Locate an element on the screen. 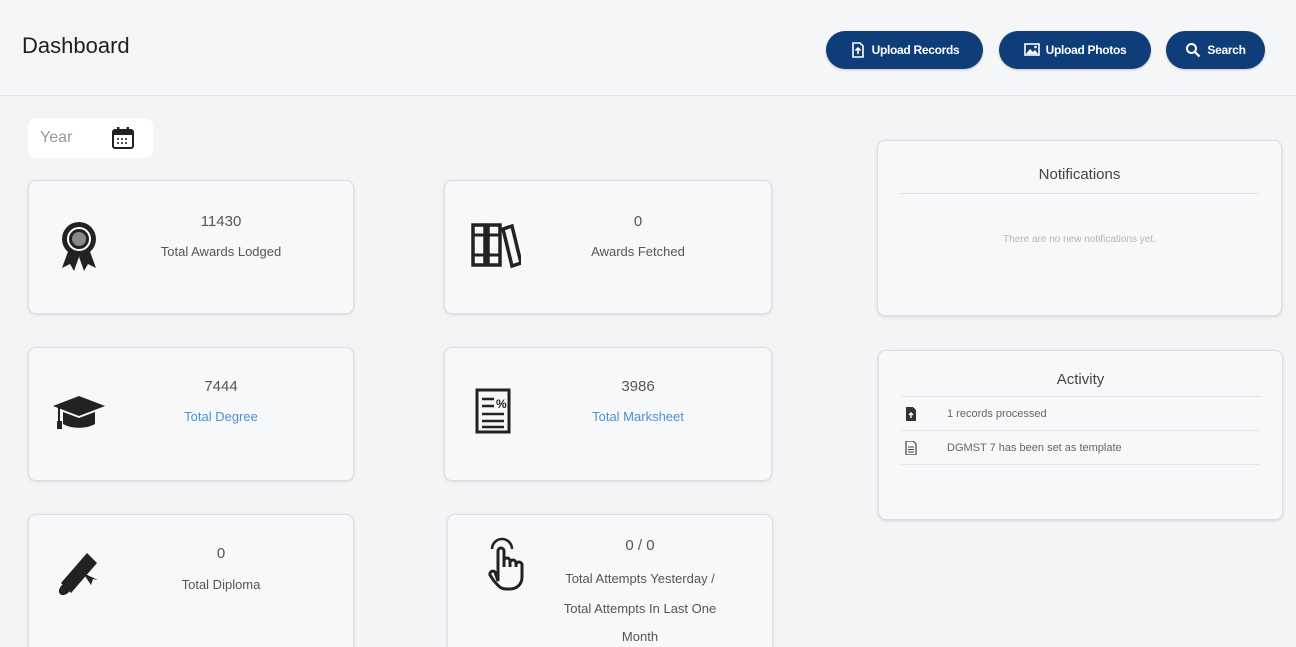  search-button: Search is located at coordinates (1215, 50).